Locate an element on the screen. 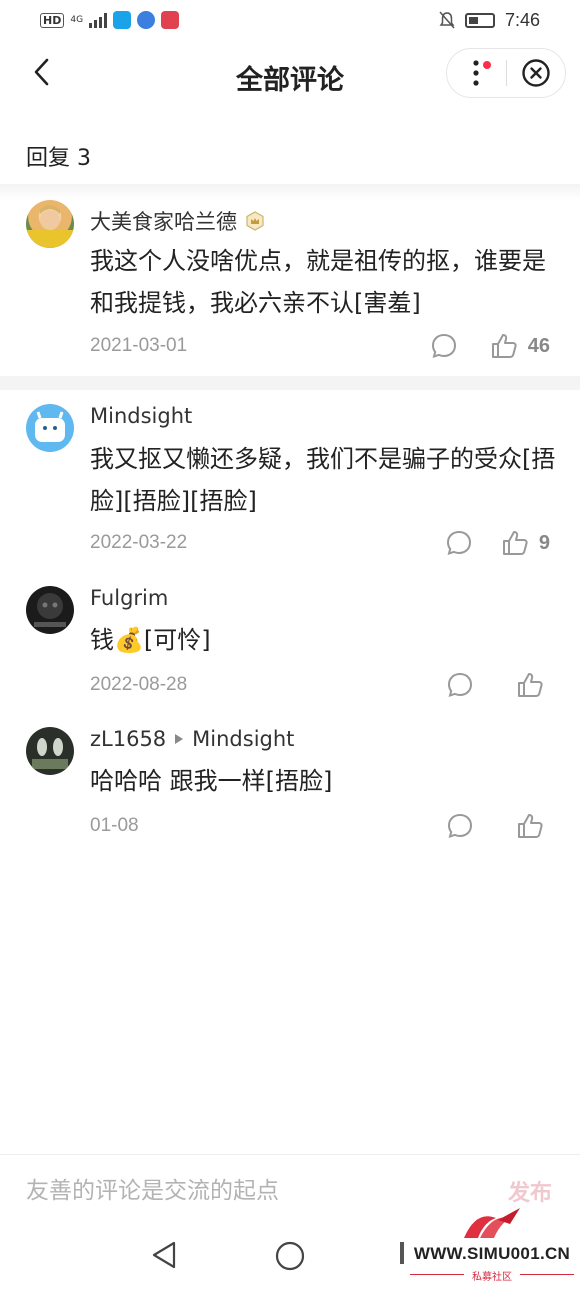 The width and height of the screenshot is (580, 1289). mute-bell-icon is located at coordinates (447, 20).